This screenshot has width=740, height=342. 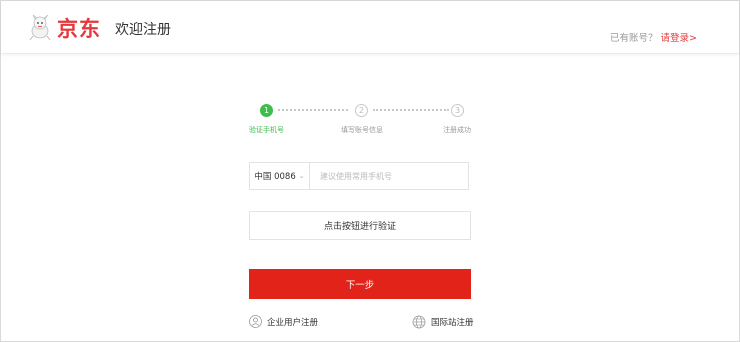 I want to click on chevron-down-icon: ⌄, so click(x=301, y=176).